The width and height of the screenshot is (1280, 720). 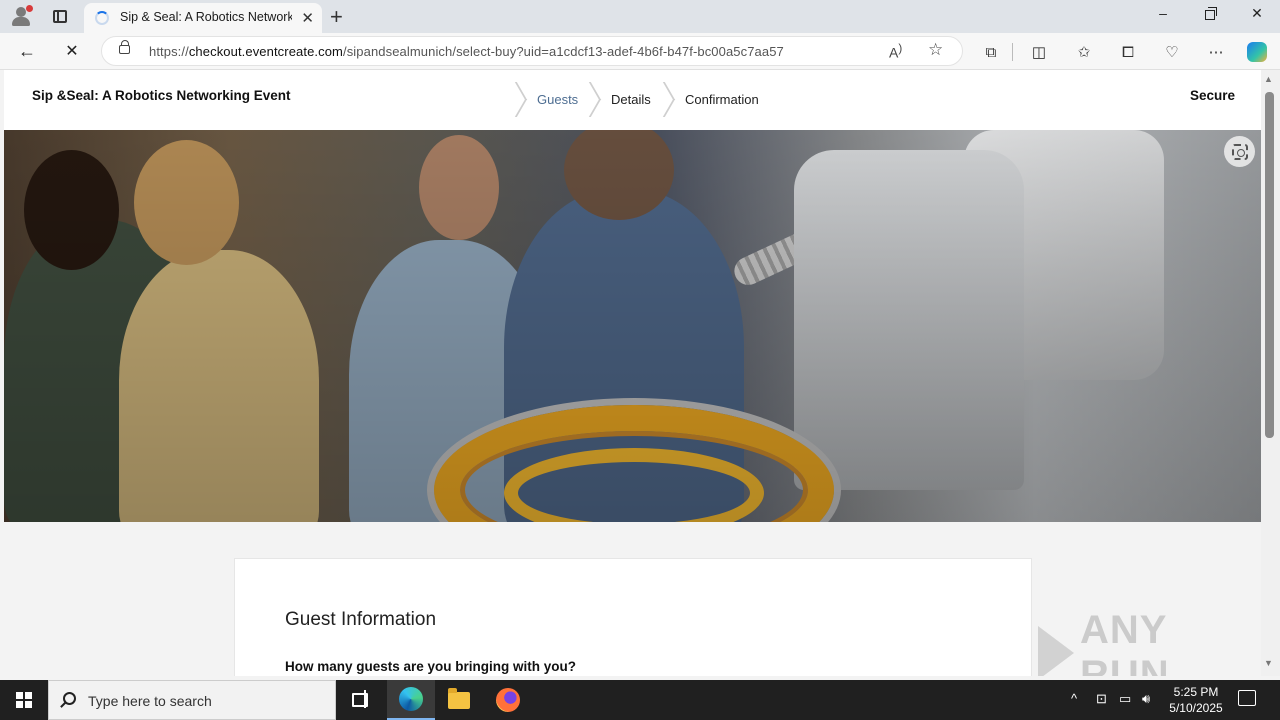 What do you see at coordinates (1247, 698) in the screenshot?
I see `notifications-icon` at bounding box center [1247, 698].